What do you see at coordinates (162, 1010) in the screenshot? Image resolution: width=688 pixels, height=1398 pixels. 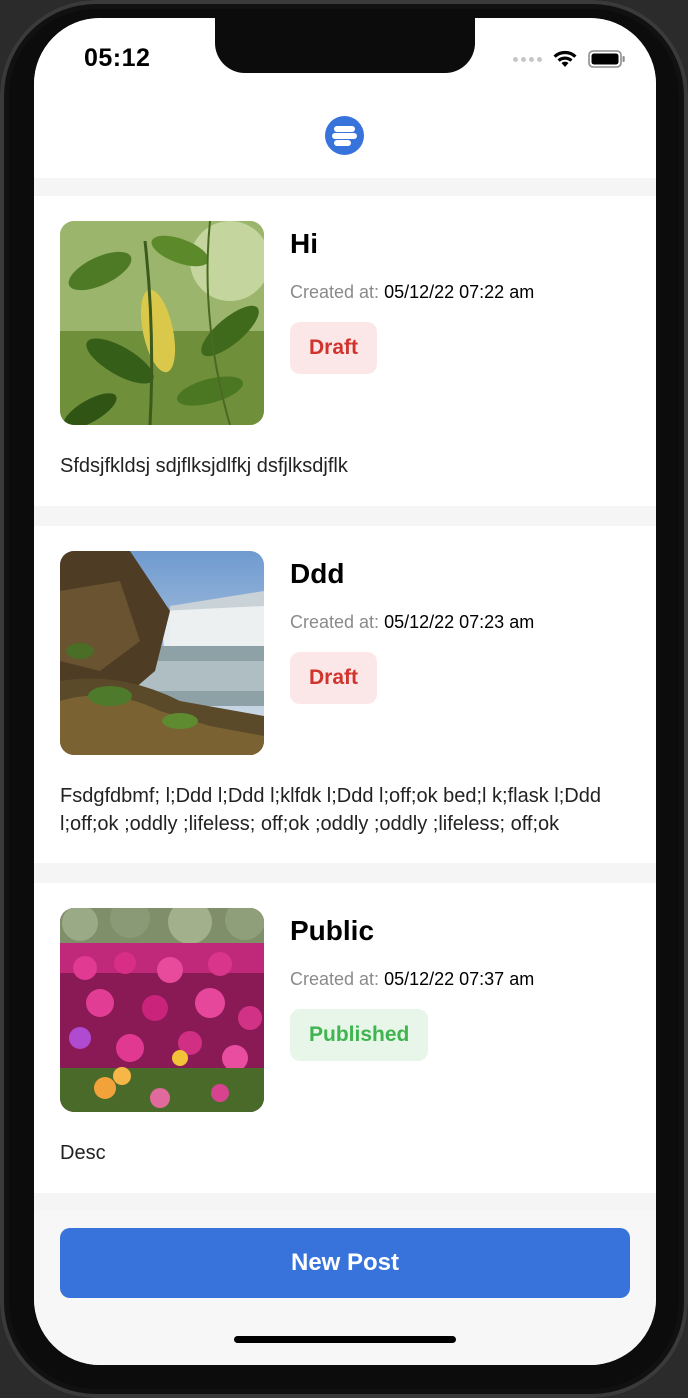 I see `flowers-photo` at bounding box center [162, 1010].